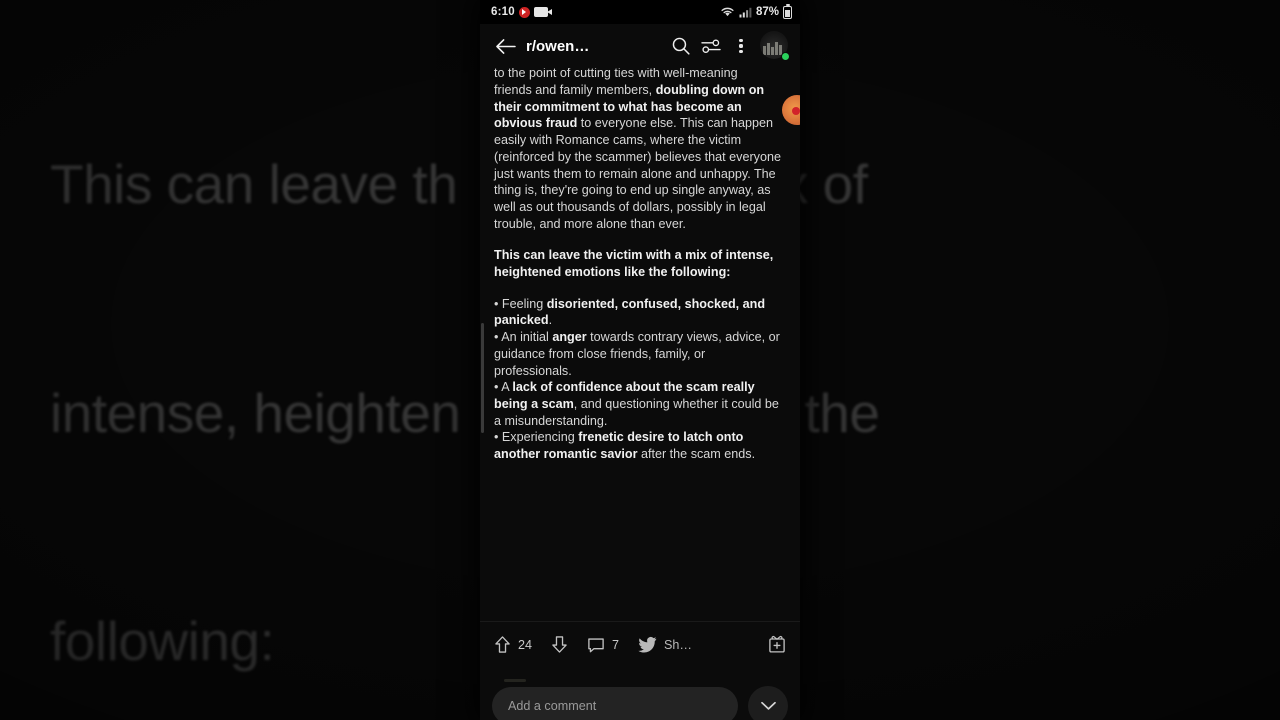 Image resolution: width=1280 pixels, height=720 pixels. I want to click on back-arrow-icon, so click(505, 46).